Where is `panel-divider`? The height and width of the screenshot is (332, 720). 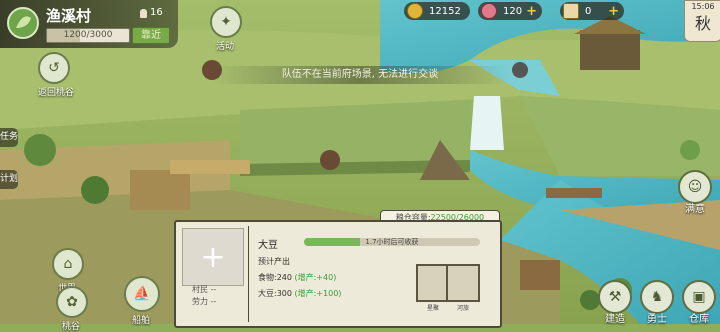 panel-divider is located at coordinates (248, 274).